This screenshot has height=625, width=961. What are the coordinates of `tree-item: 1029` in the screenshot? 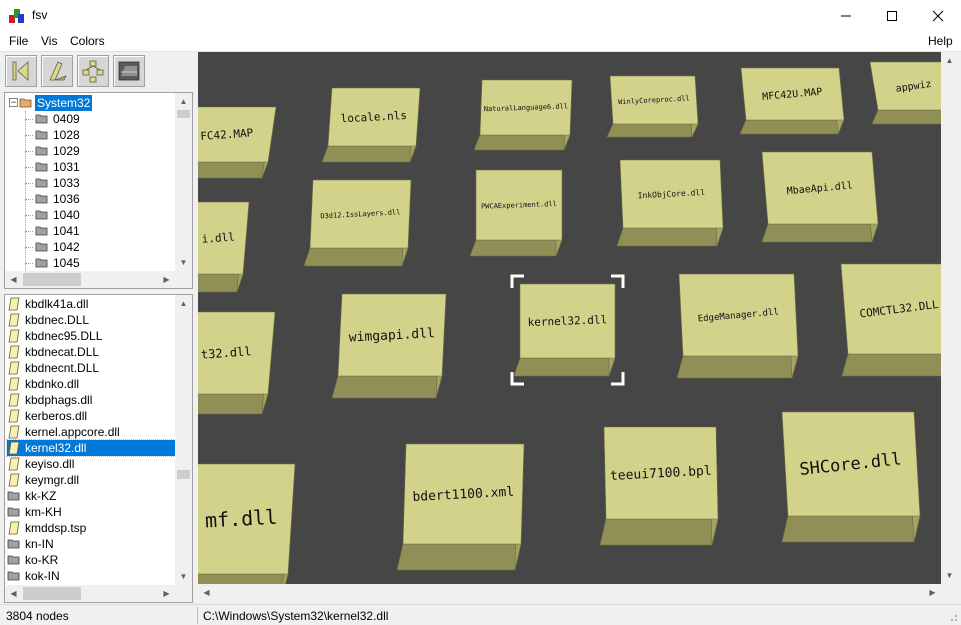 It's located at (53, 151).